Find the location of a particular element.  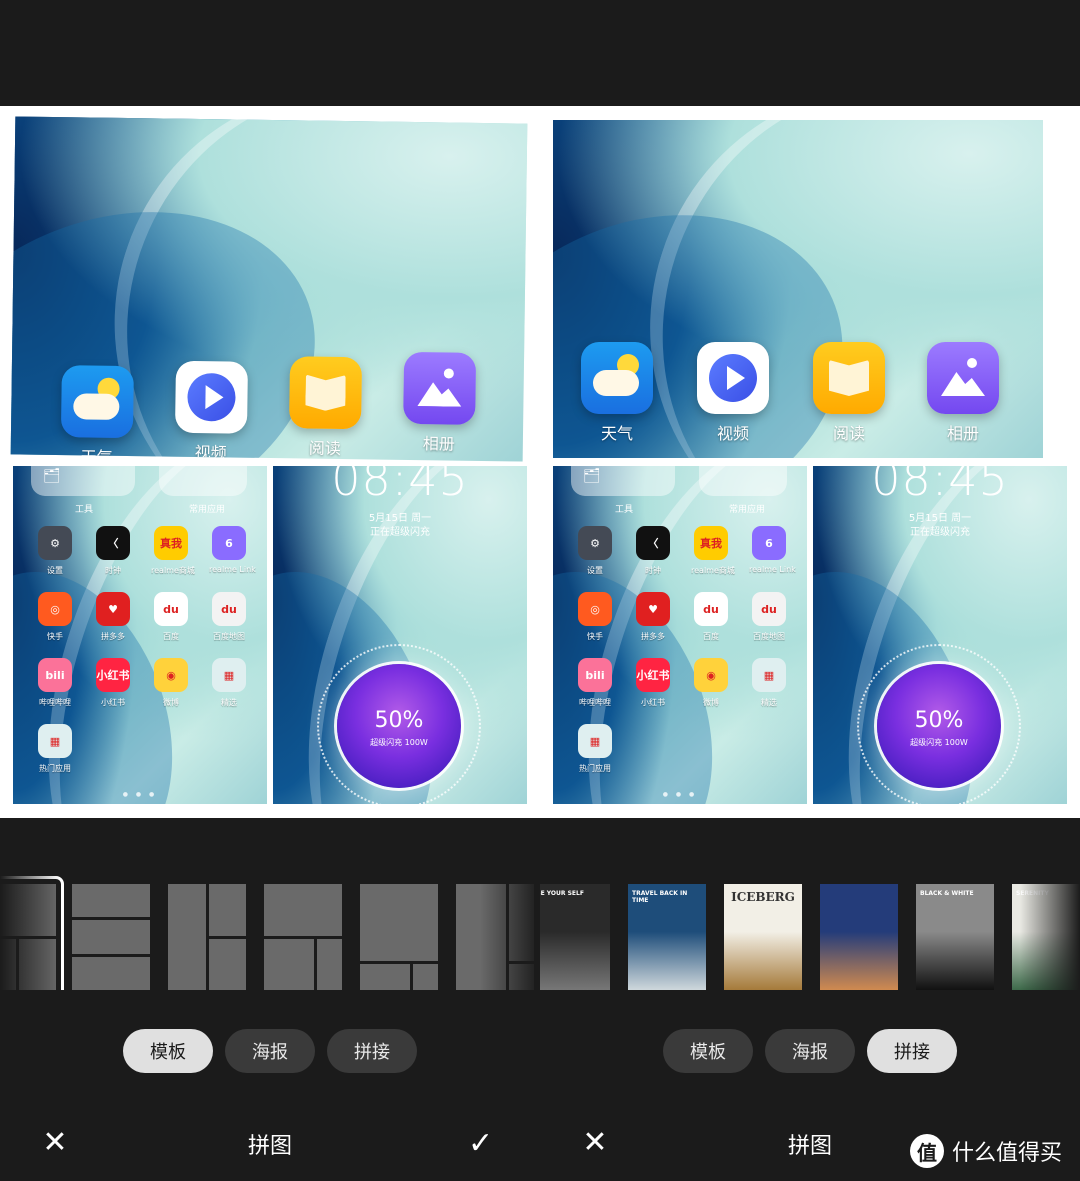

app-icon: 〈 is located at coordinates (113, 543).